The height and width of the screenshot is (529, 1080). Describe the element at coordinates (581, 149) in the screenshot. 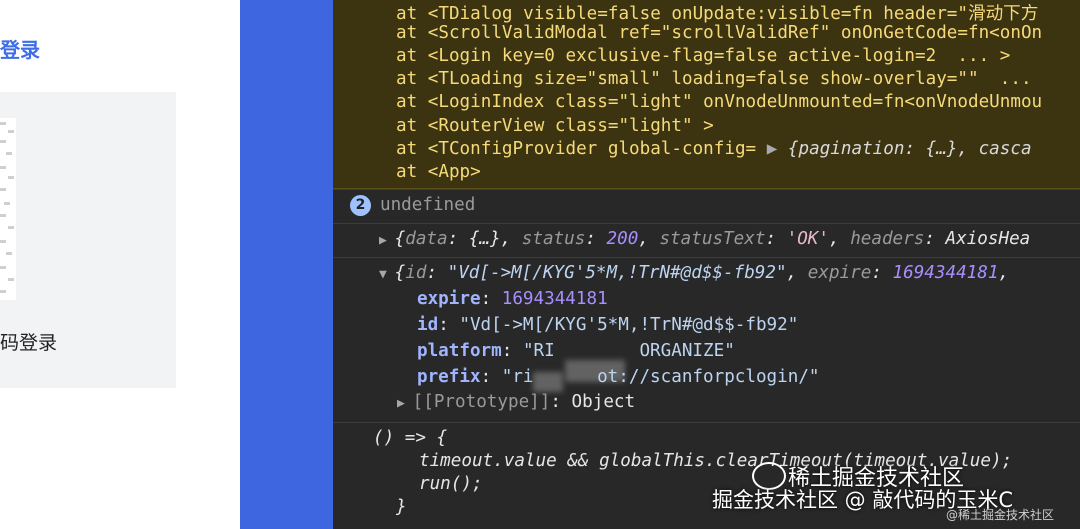

I see `stack-line-text: at <TConfigProvider global-config=` at that location.